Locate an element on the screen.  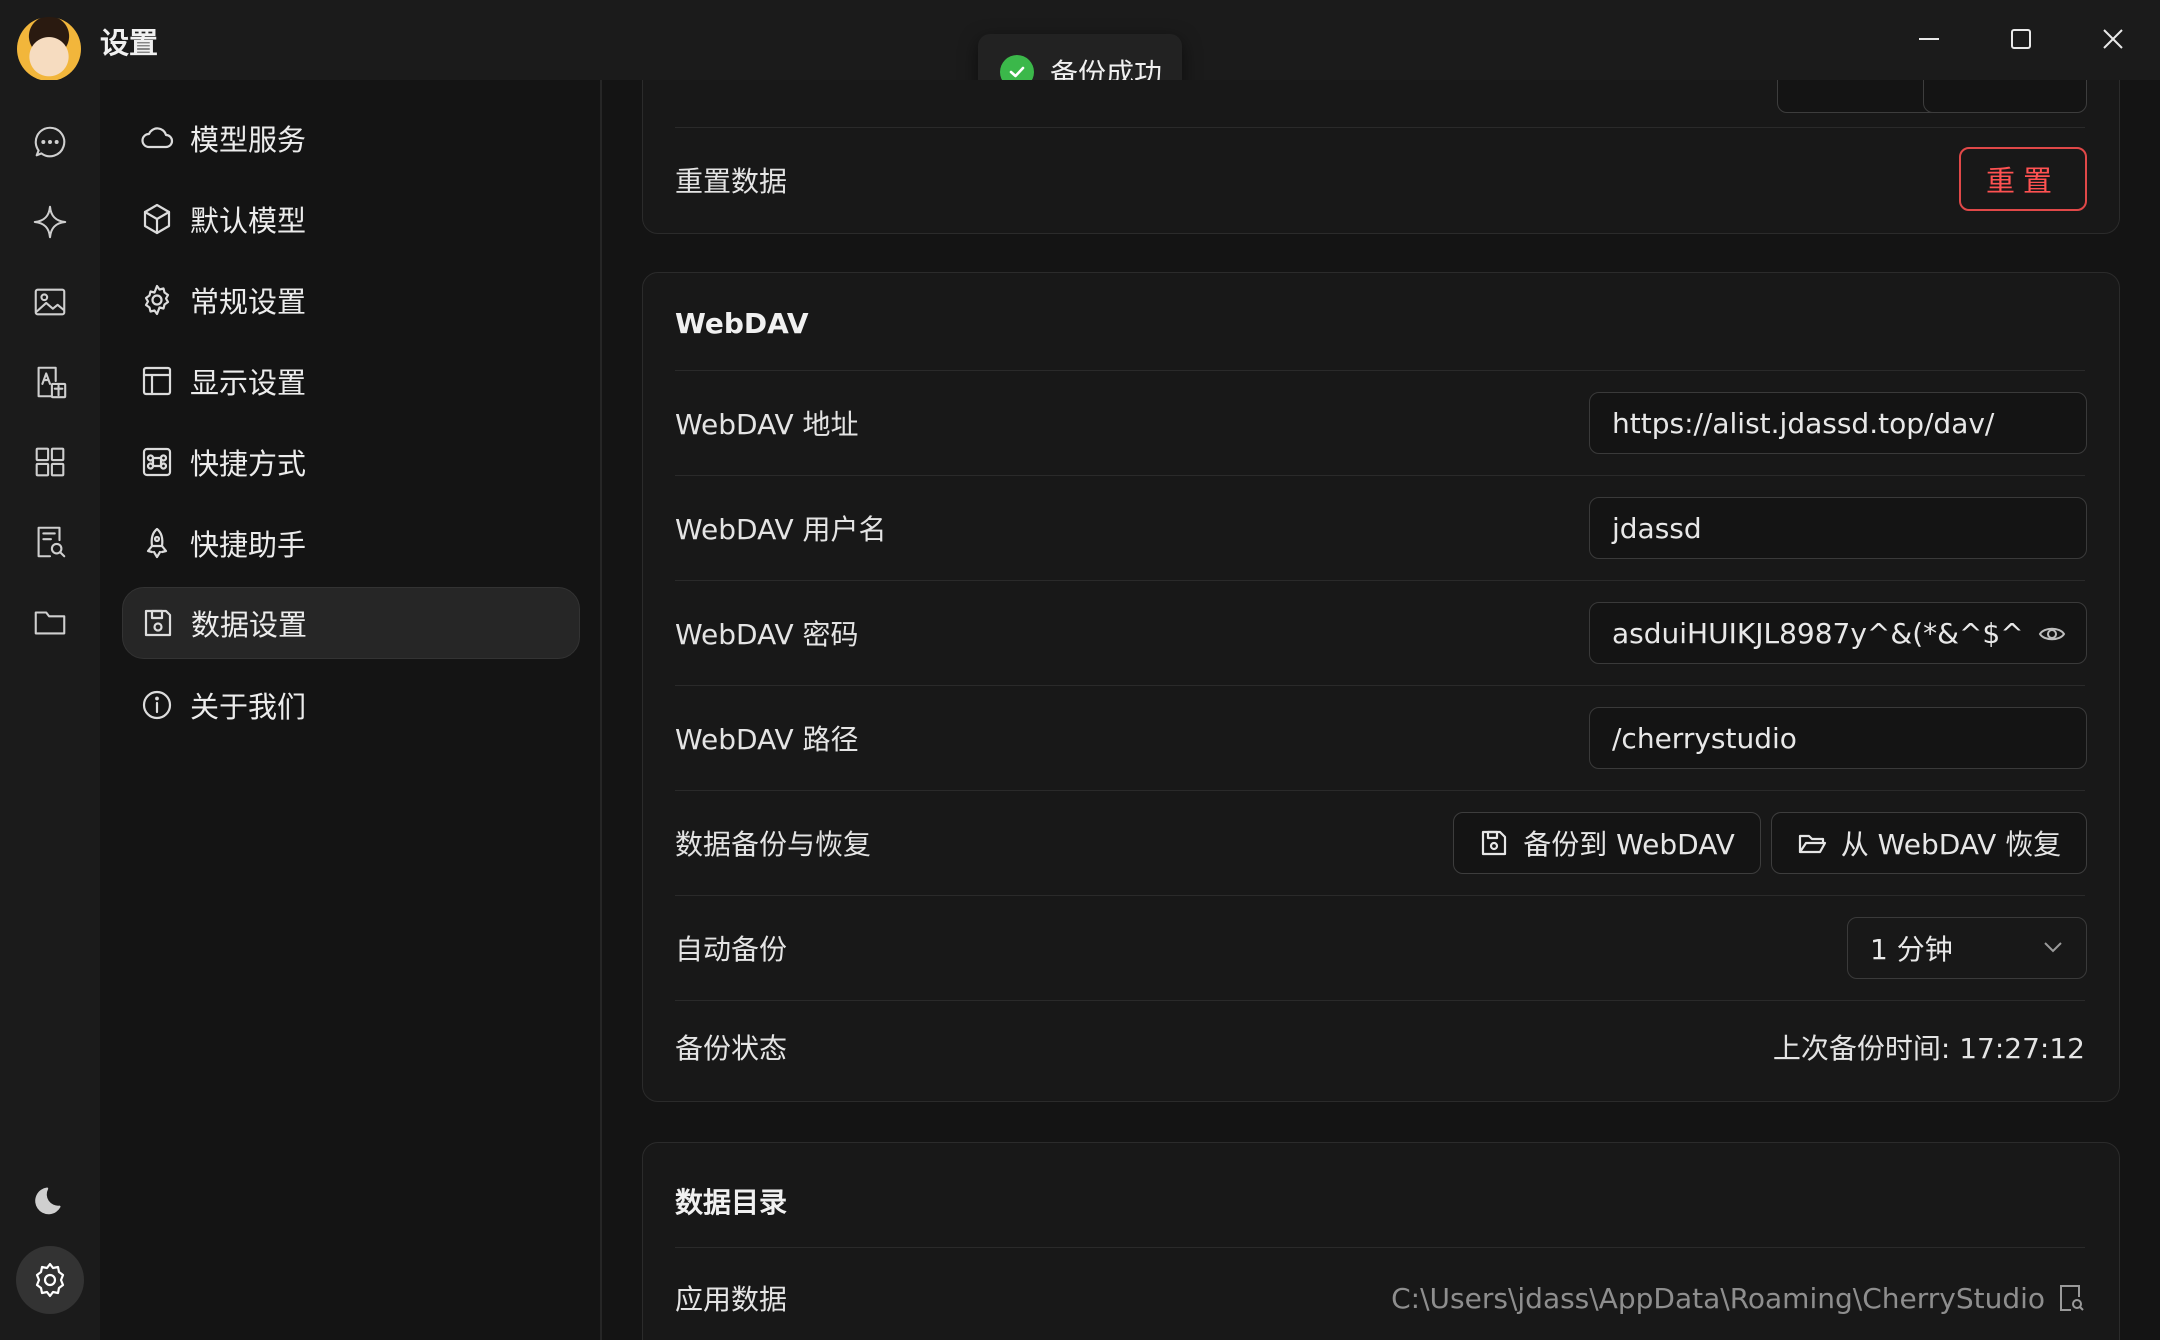
restore-from-webdav-button: 从 WebDAV 恢复 is located at coordinates (1929, 843).